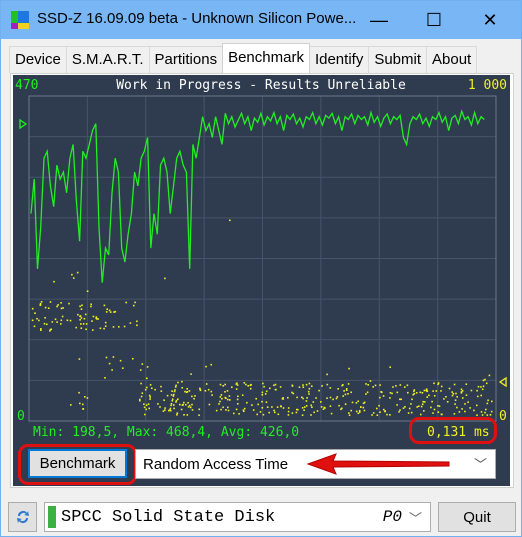 Image resolution: width=522 pixels, height=537 pixels. Describe the element at coordinates (186, 59) in the screenshot. I see `tab-partitions: Partitions` at that location.